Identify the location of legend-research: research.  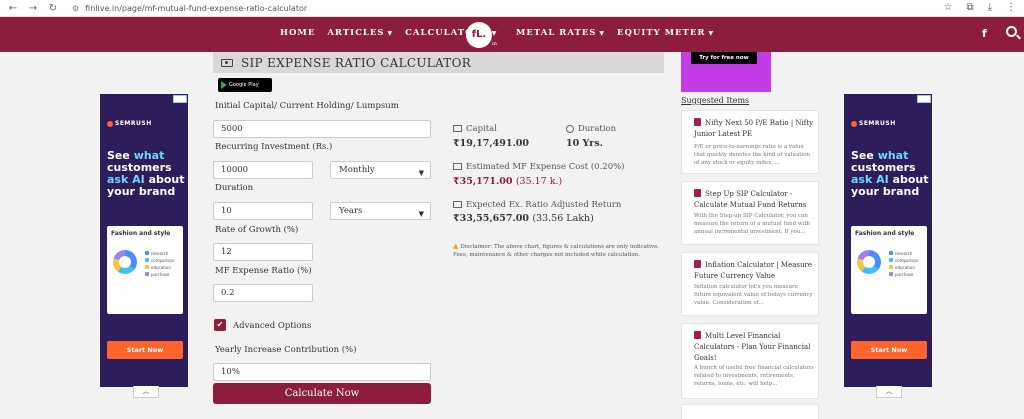
(904, 253).